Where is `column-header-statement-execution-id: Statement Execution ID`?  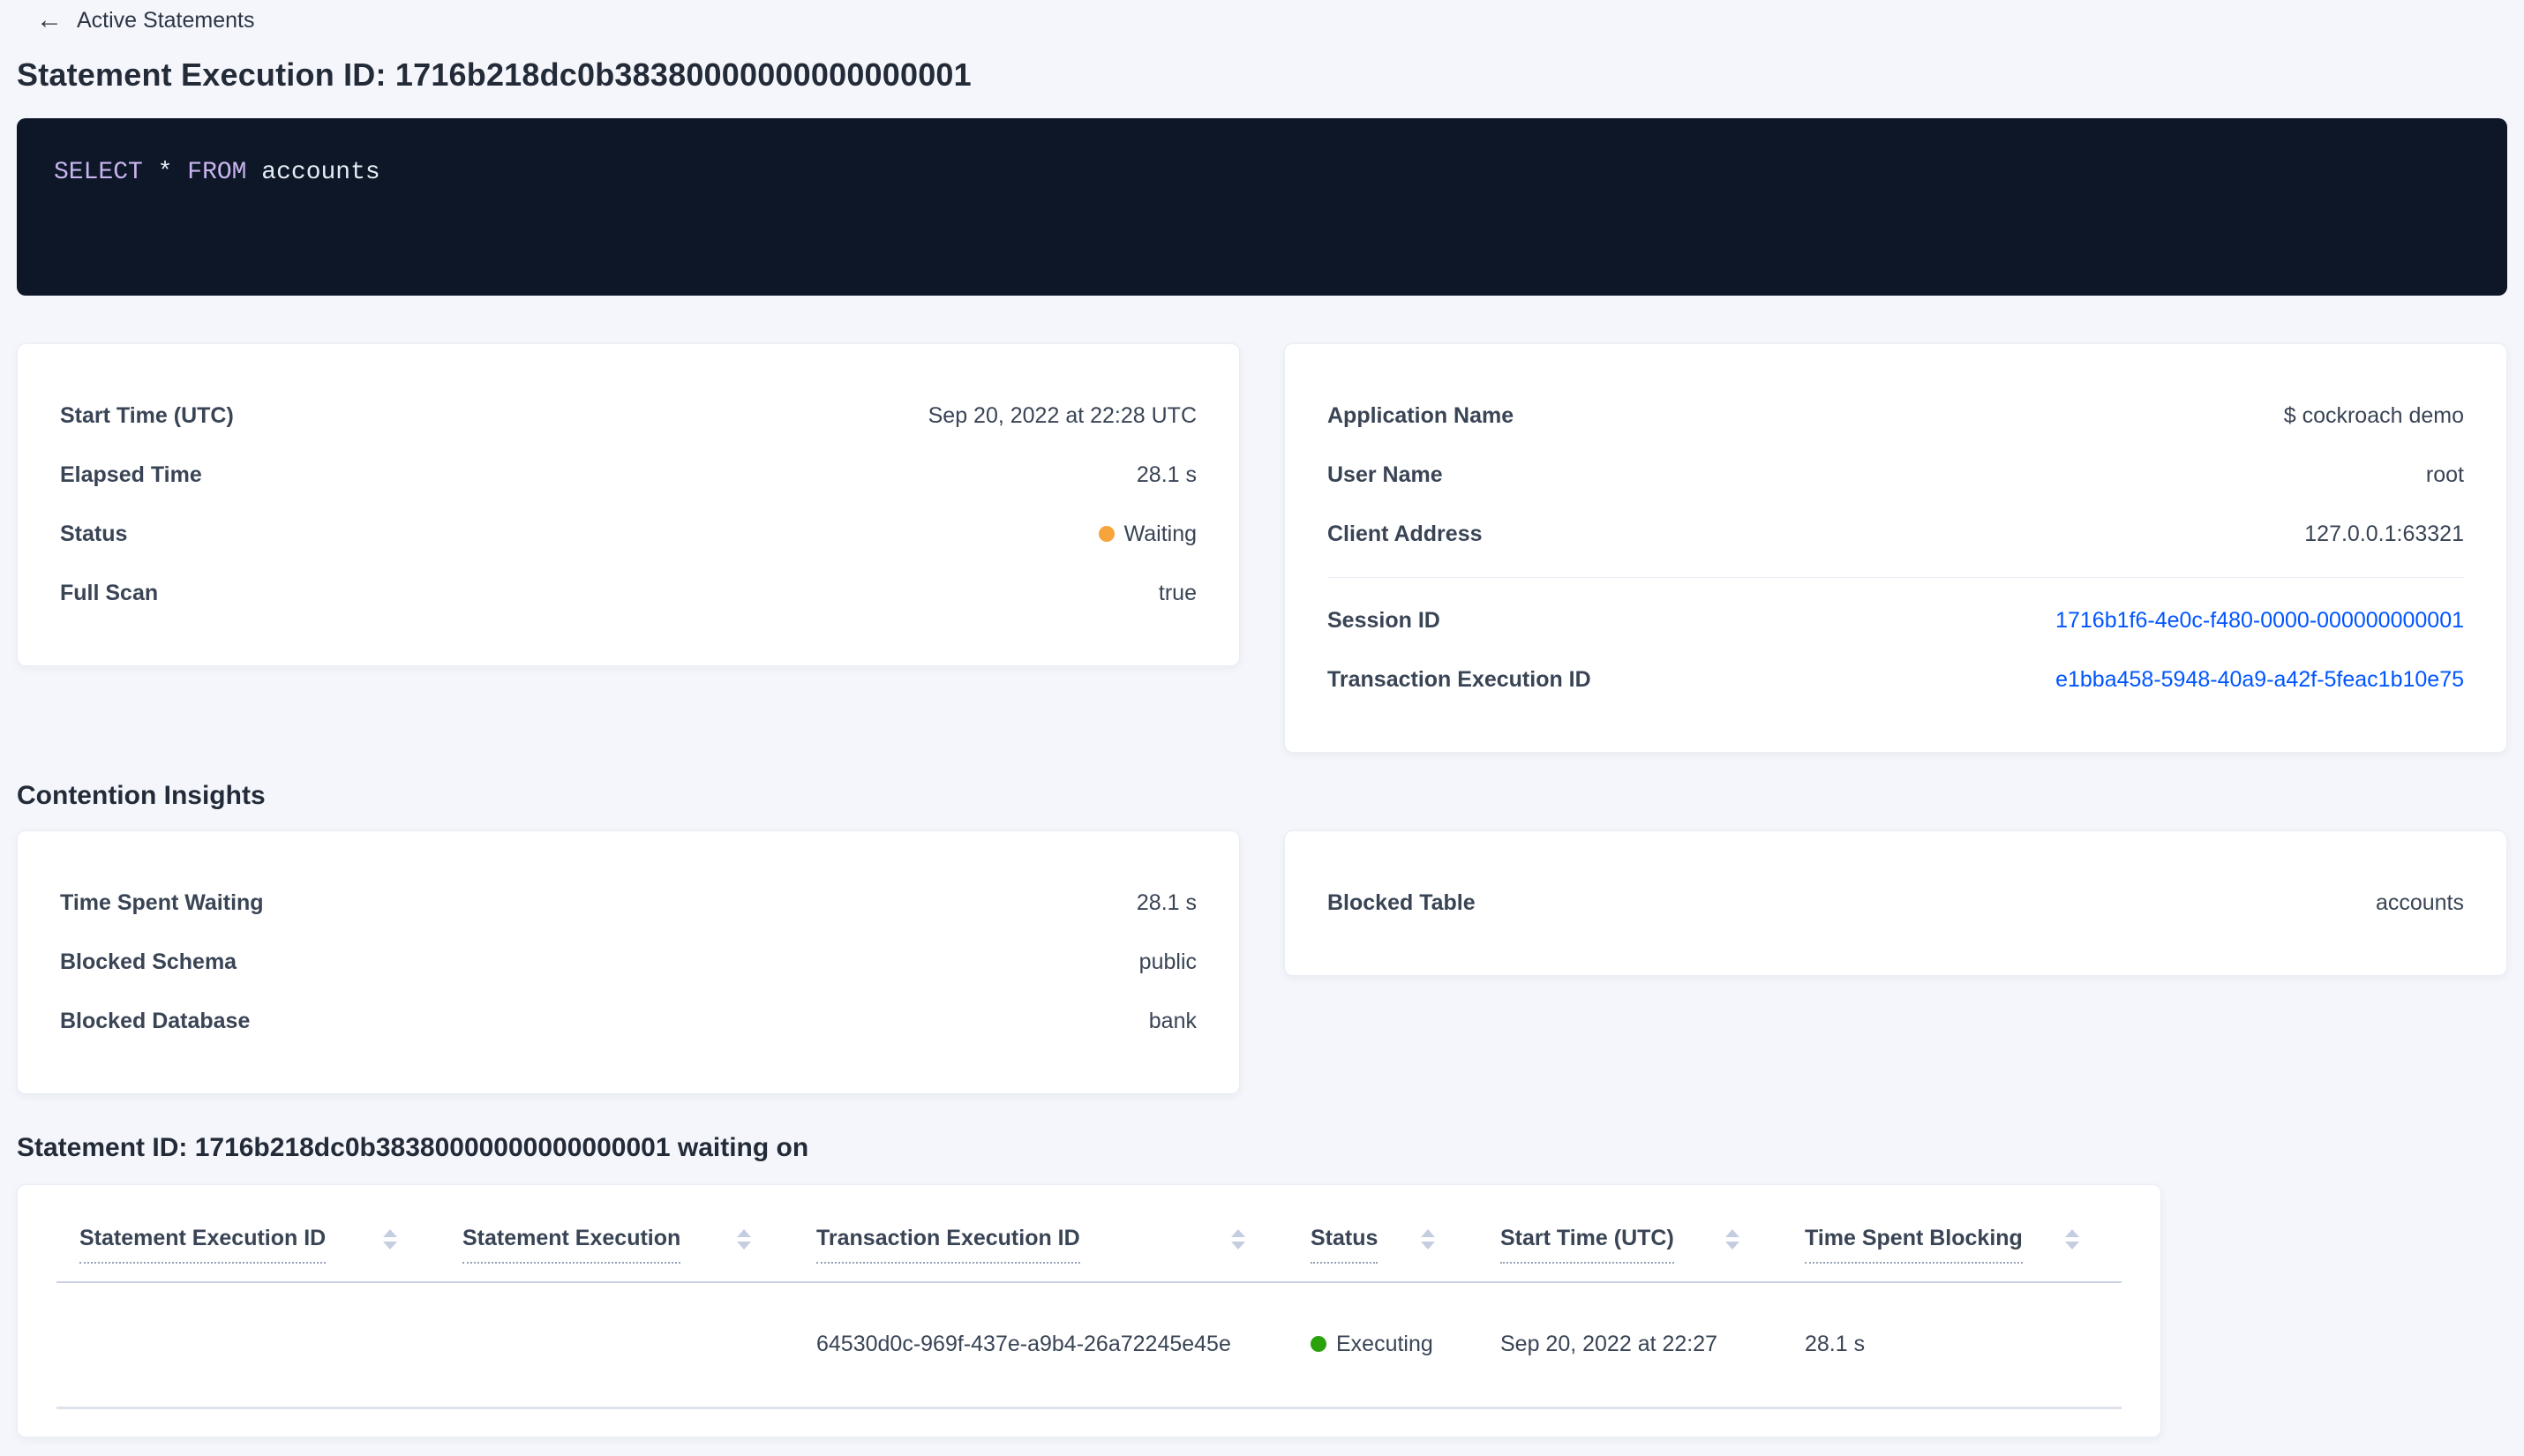 column-header-statement-execution-id: Statement Execution ID is located at coordinates (247, 1234).